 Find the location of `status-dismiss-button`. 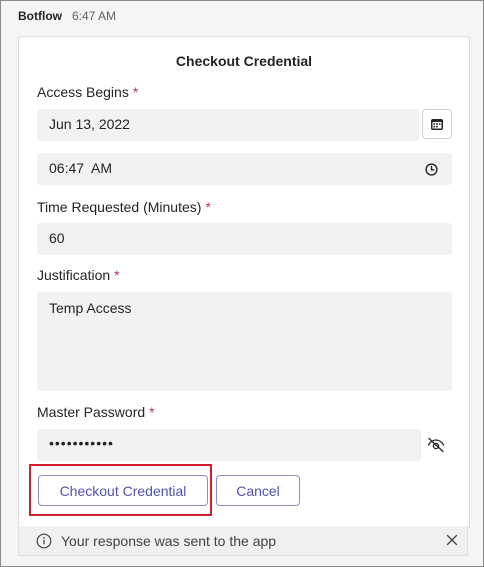

status-dismiss-button is located at coordinates (452, 540).